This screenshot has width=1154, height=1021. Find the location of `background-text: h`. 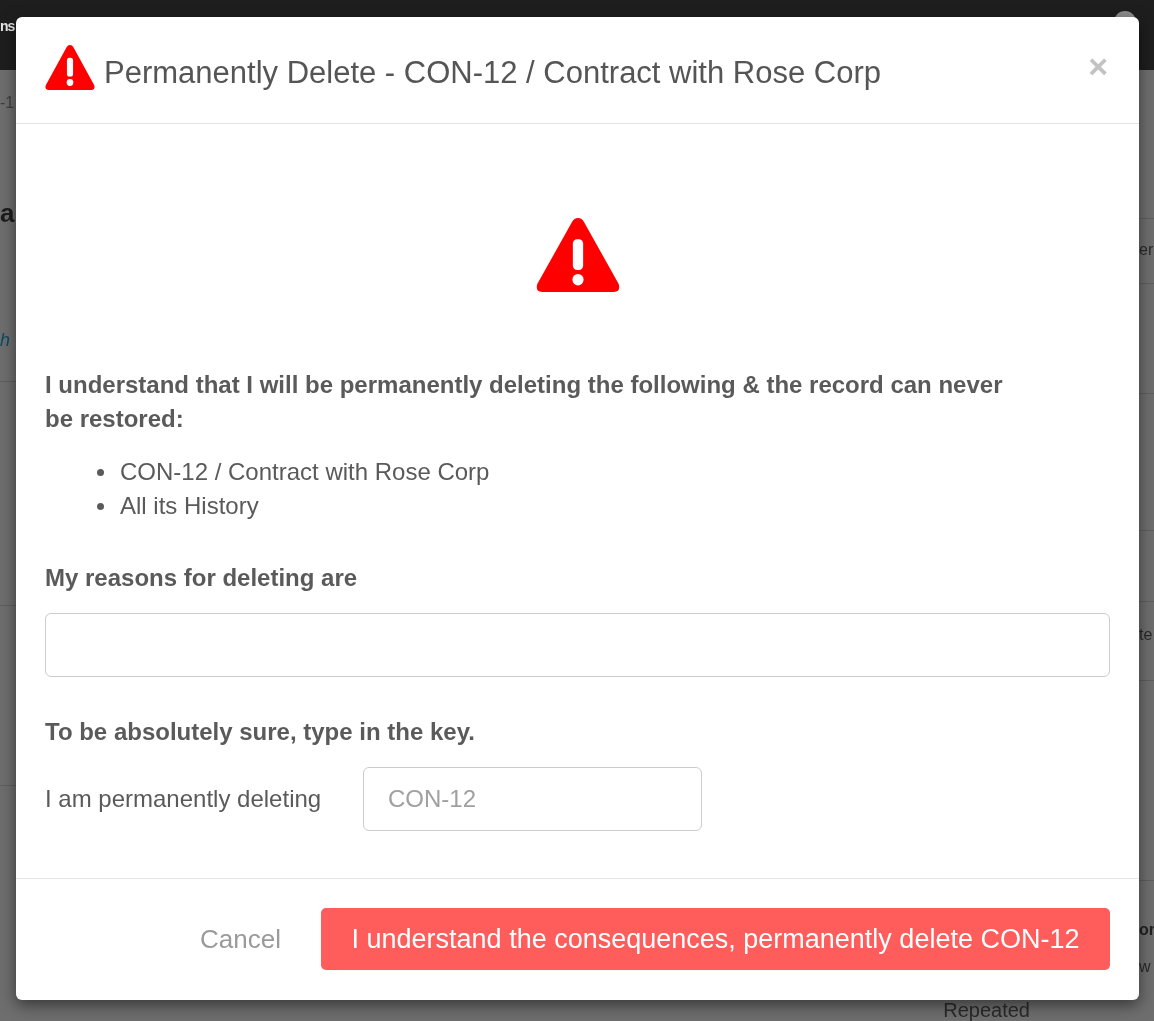

background-text: h is located at coordinates (5, 340).